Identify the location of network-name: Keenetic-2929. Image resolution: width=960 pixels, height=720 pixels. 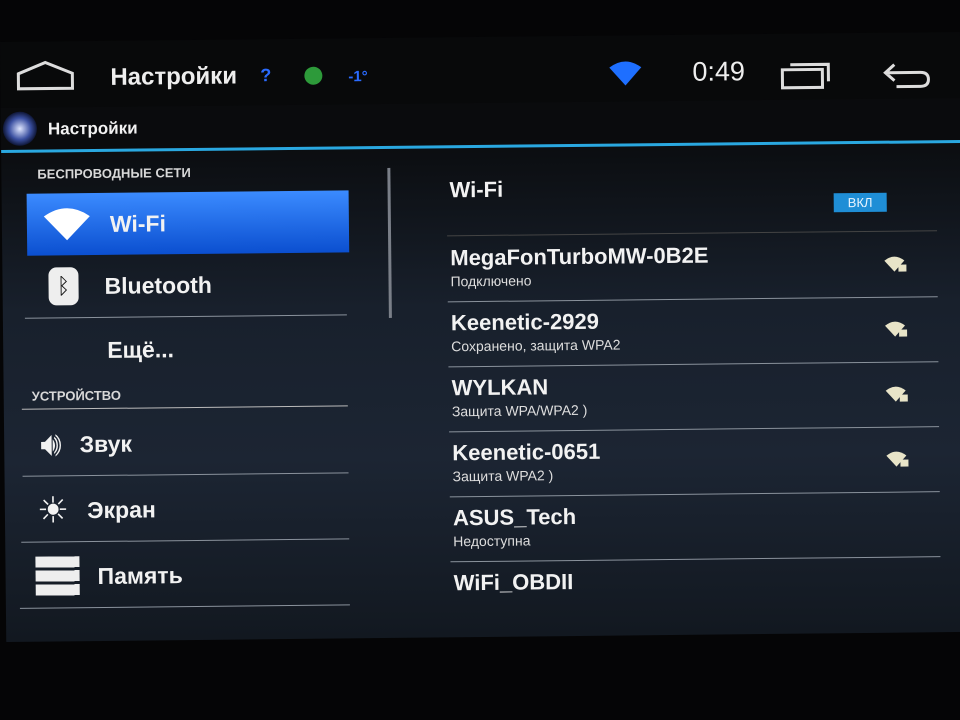
(525, 322).